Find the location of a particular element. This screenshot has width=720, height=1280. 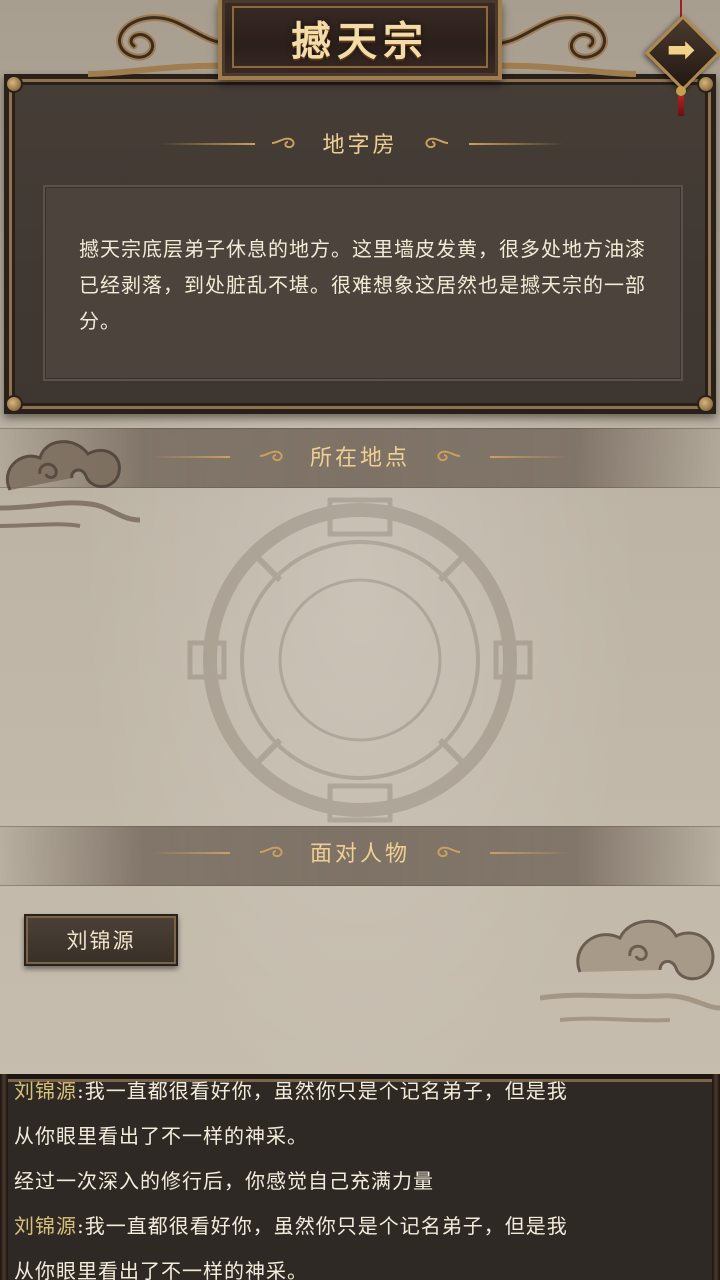

title-scroll-ornament-left is located at coordinates (162, 45).